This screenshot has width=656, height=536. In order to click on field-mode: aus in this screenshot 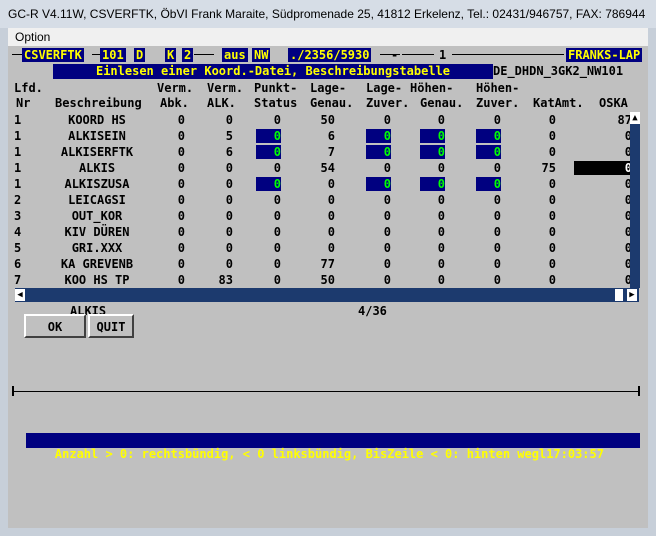, I will do `click(235, 55)`.